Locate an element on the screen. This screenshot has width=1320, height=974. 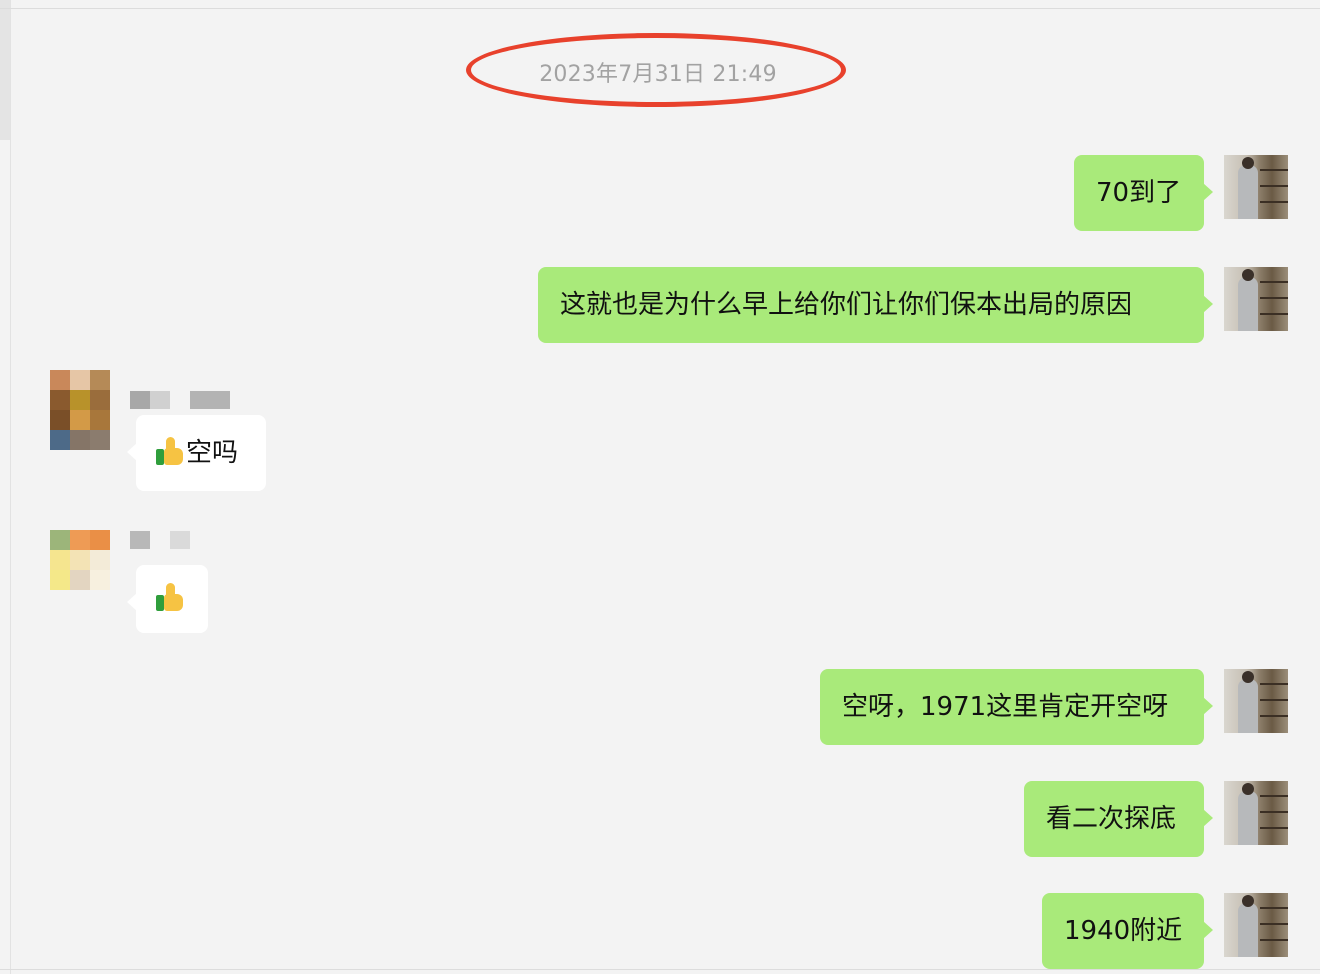
message-text: 这就也是为什么早上给你们让你们保本出局的原因 is located at coordinates (846, 305).